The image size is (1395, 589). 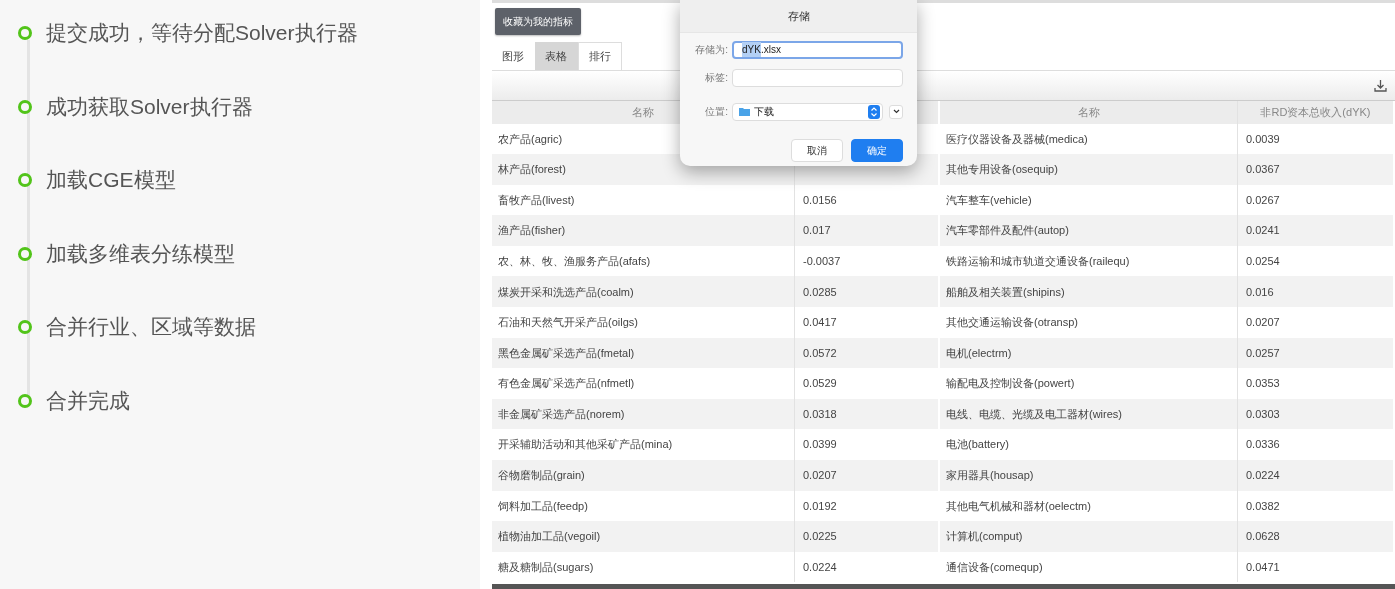 What do you see at coordinates (820, 353) in the screenshot?
I see `table-cell-text: 0.0572` at bounding box center [820, 353].